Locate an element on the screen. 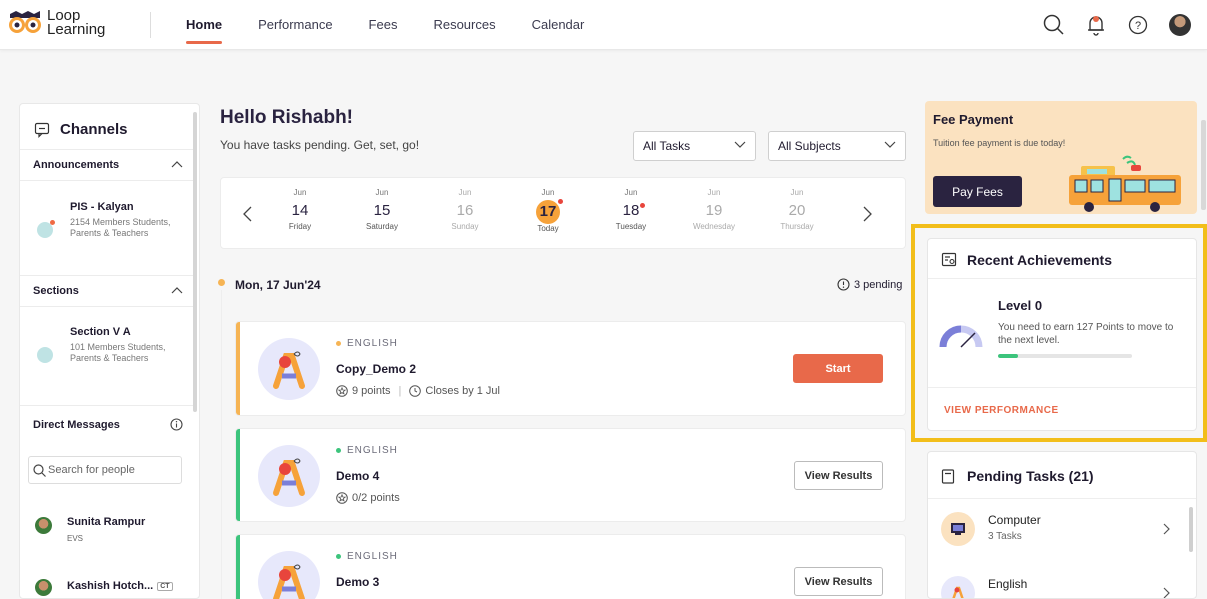 Image resolution: width=1207 pixels, height=599 pixels. calendar-day-18: Jun 18 Tuesday is located at coordinates (631, 209).